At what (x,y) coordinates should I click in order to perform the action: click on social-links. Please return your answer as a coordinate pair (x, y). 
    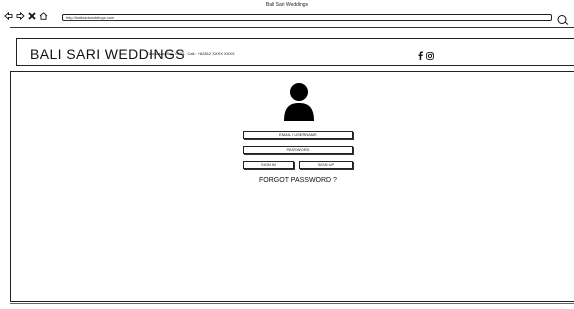
    Looking at the image, I should click on (426, 56).